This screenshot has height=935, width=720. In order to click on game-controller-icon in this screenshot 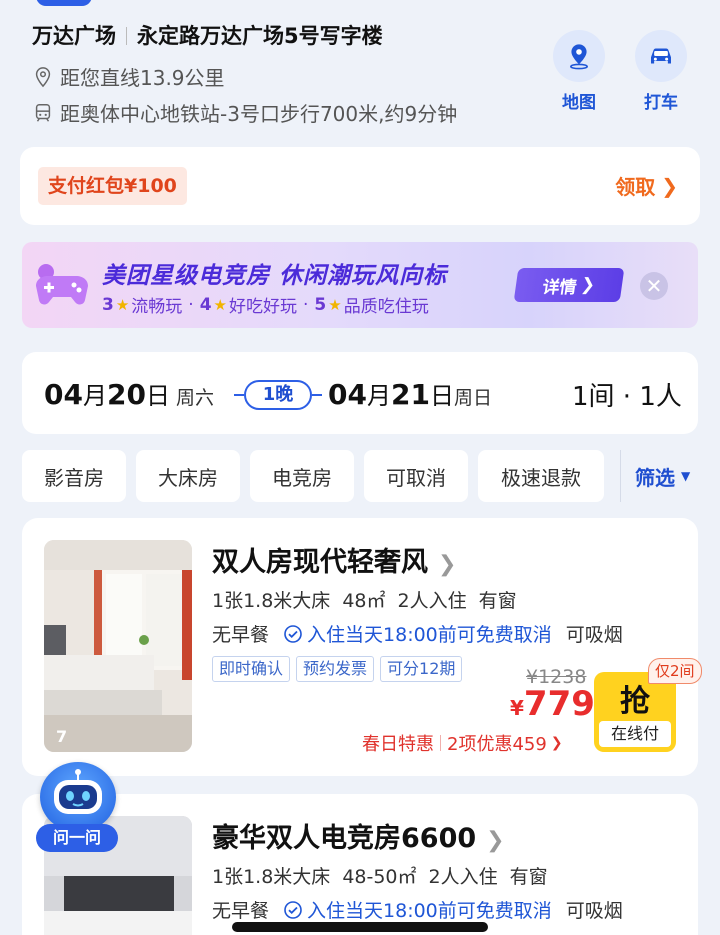, I will do `click(62, 284)`.